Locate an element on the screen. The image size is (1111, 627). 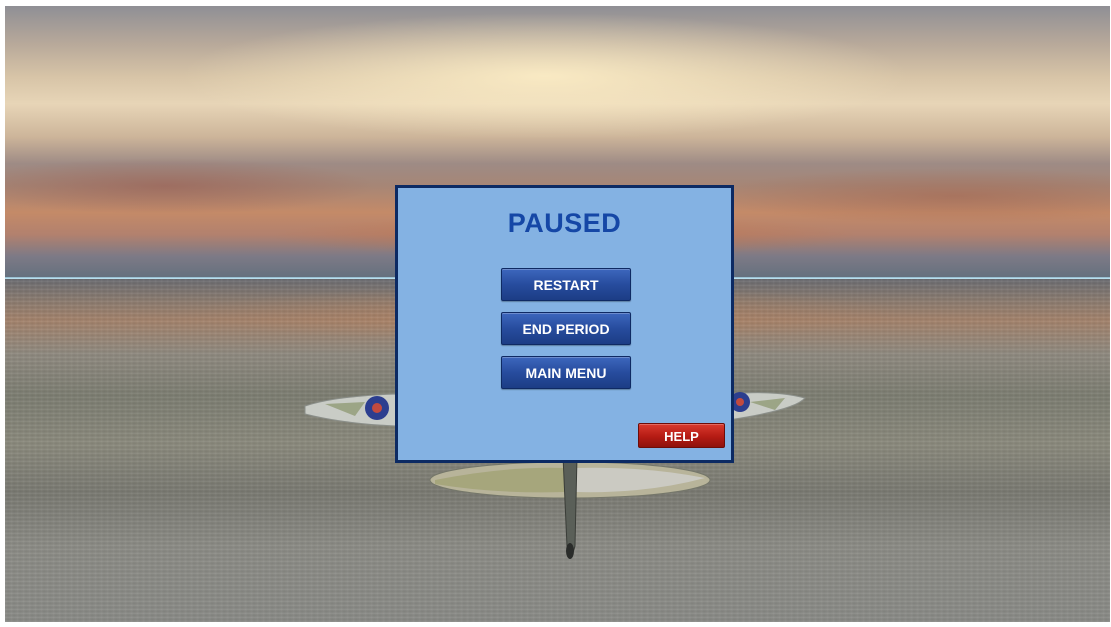
main-menu-button: MAIN MENU is located at coordinates (566, 372).